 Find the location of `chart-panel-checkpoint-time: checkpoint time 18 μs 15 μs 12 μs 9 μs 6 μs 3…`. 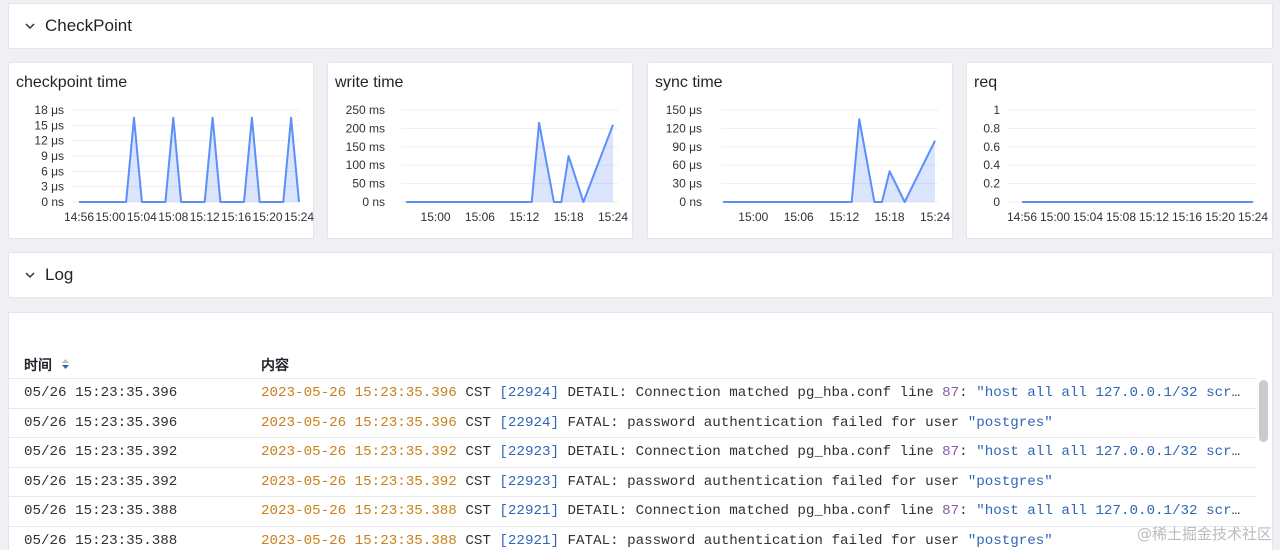

chart-panel-checkpoint-time: checkpoint time 18 μs 15 μs 12 μs 9 μs 6 μs 3… is located at coordinates (161, 150).